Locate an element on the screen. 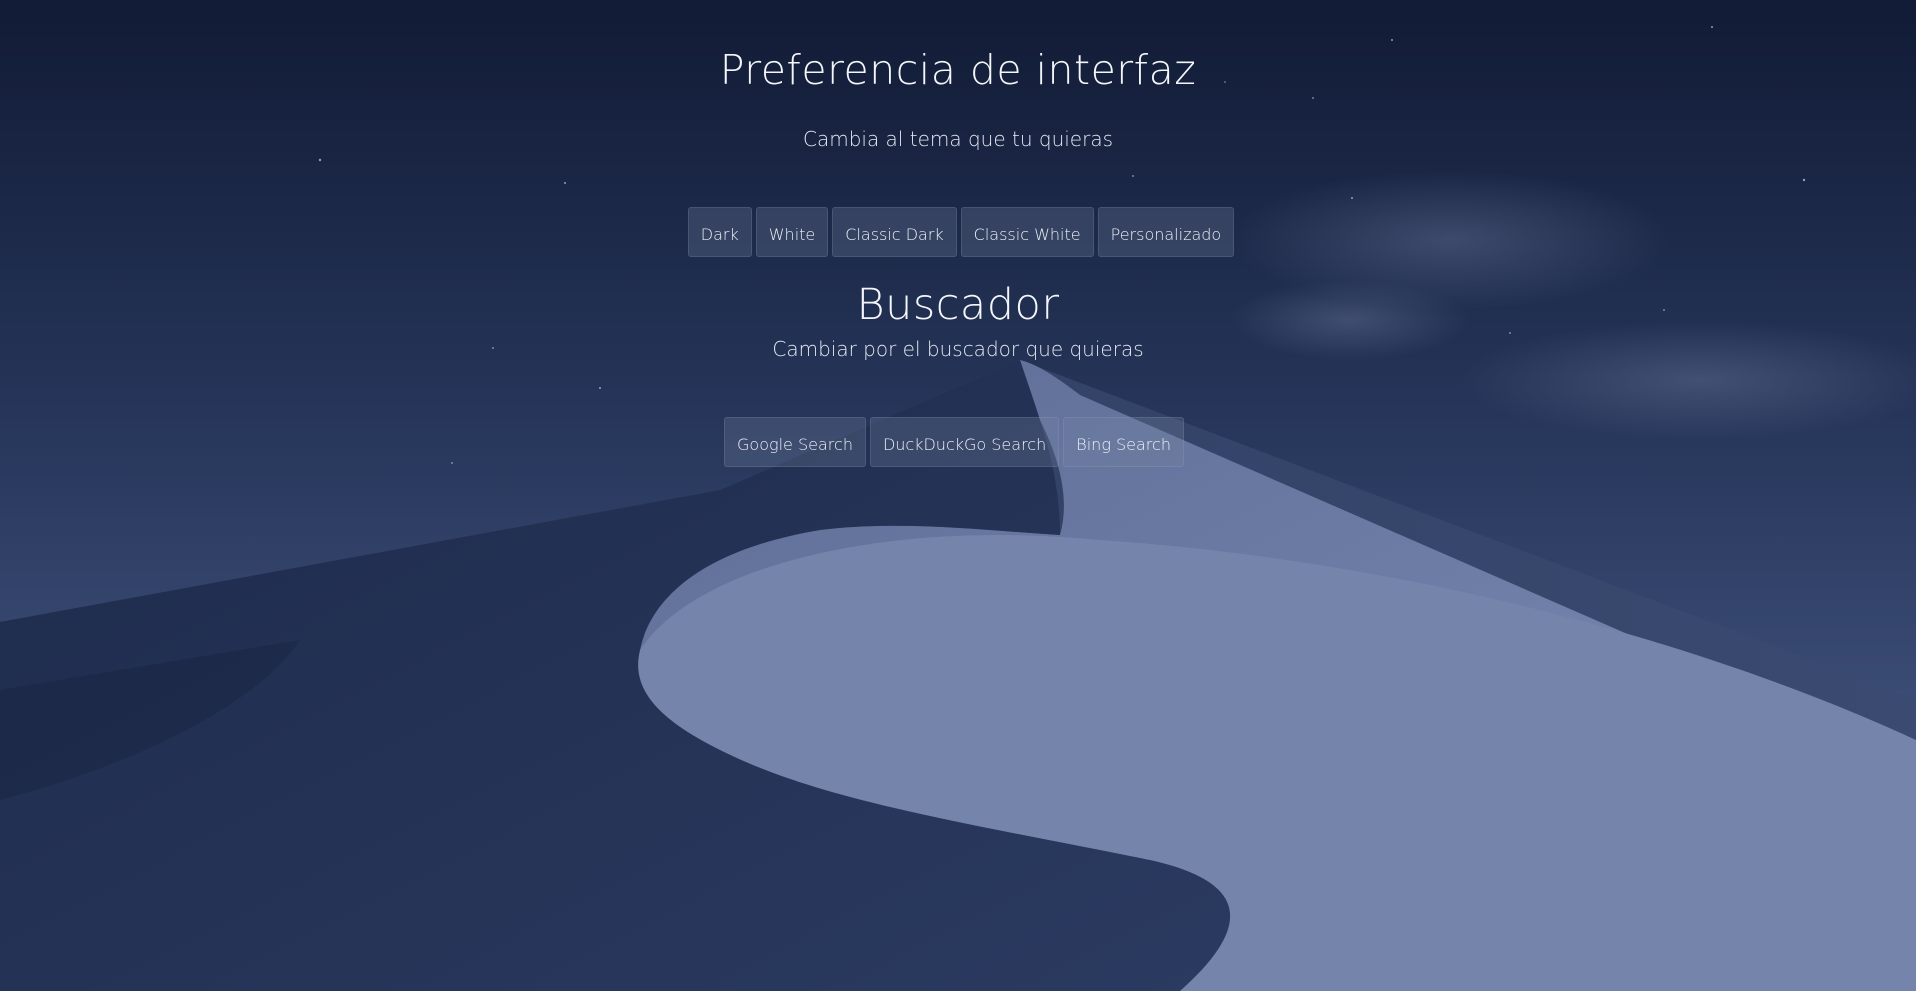 This screenshot has width=1916, height=991. theme-classic-white-button: Classic White is located at coordinates (1027, 232).